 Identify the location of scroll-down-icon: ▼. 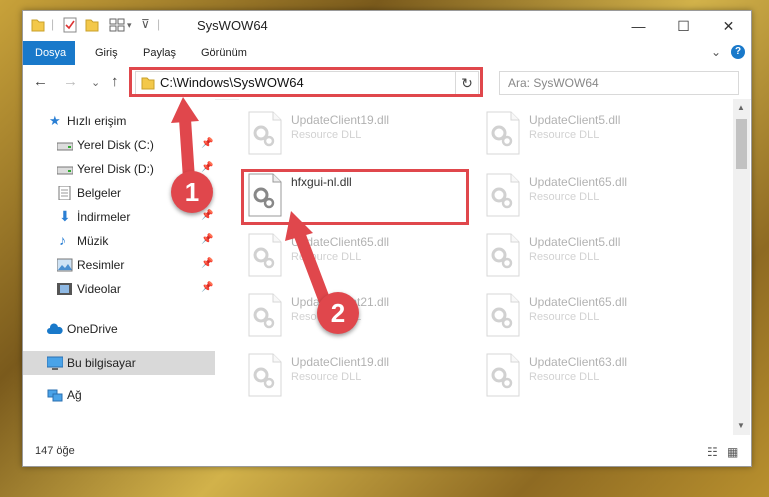
(741, 425).